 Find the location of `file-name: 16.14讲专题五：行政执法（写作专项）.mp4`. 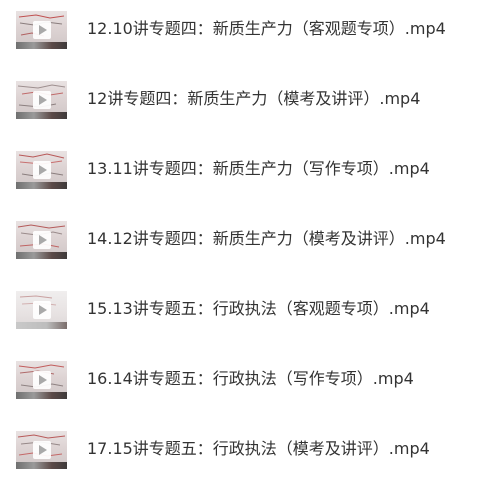

file-name: 16.14讲专题五：行政执法（写作专项）.mp4 is located at coordinates (250, 379).